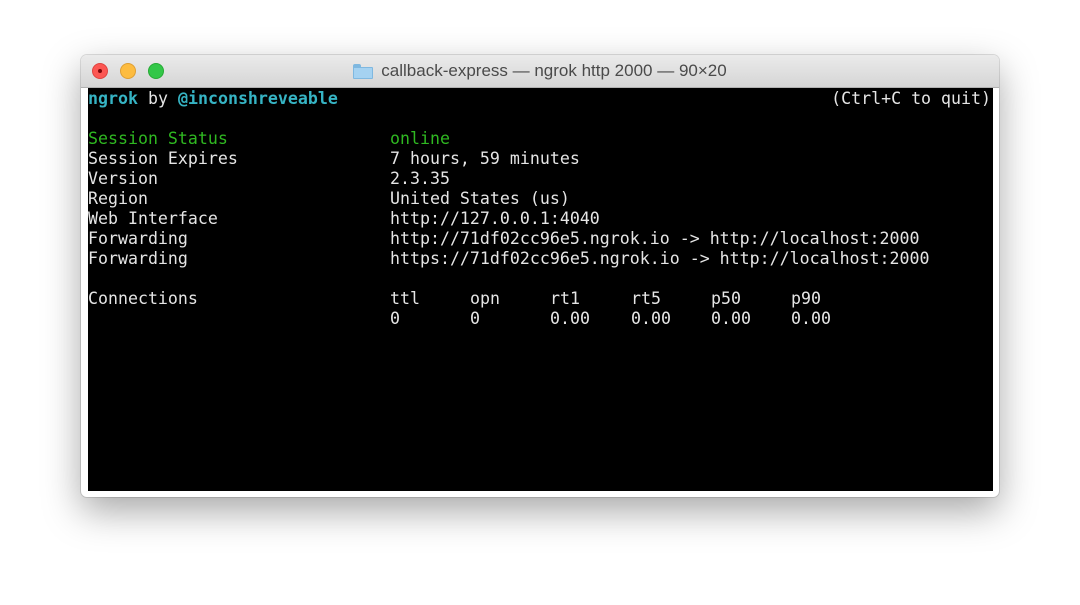 Image resolution: width=1080 pixels, height=605 pixels. I want to click on status-row-region: Region United States (us), so click(329, 199).